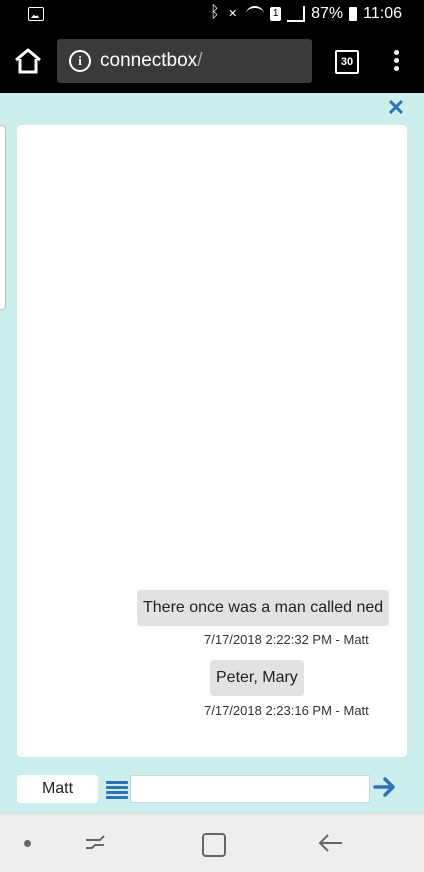  Describe the element at coordinates (215, 13) in the screenshot. I see `bluetooth-icon` at that location.